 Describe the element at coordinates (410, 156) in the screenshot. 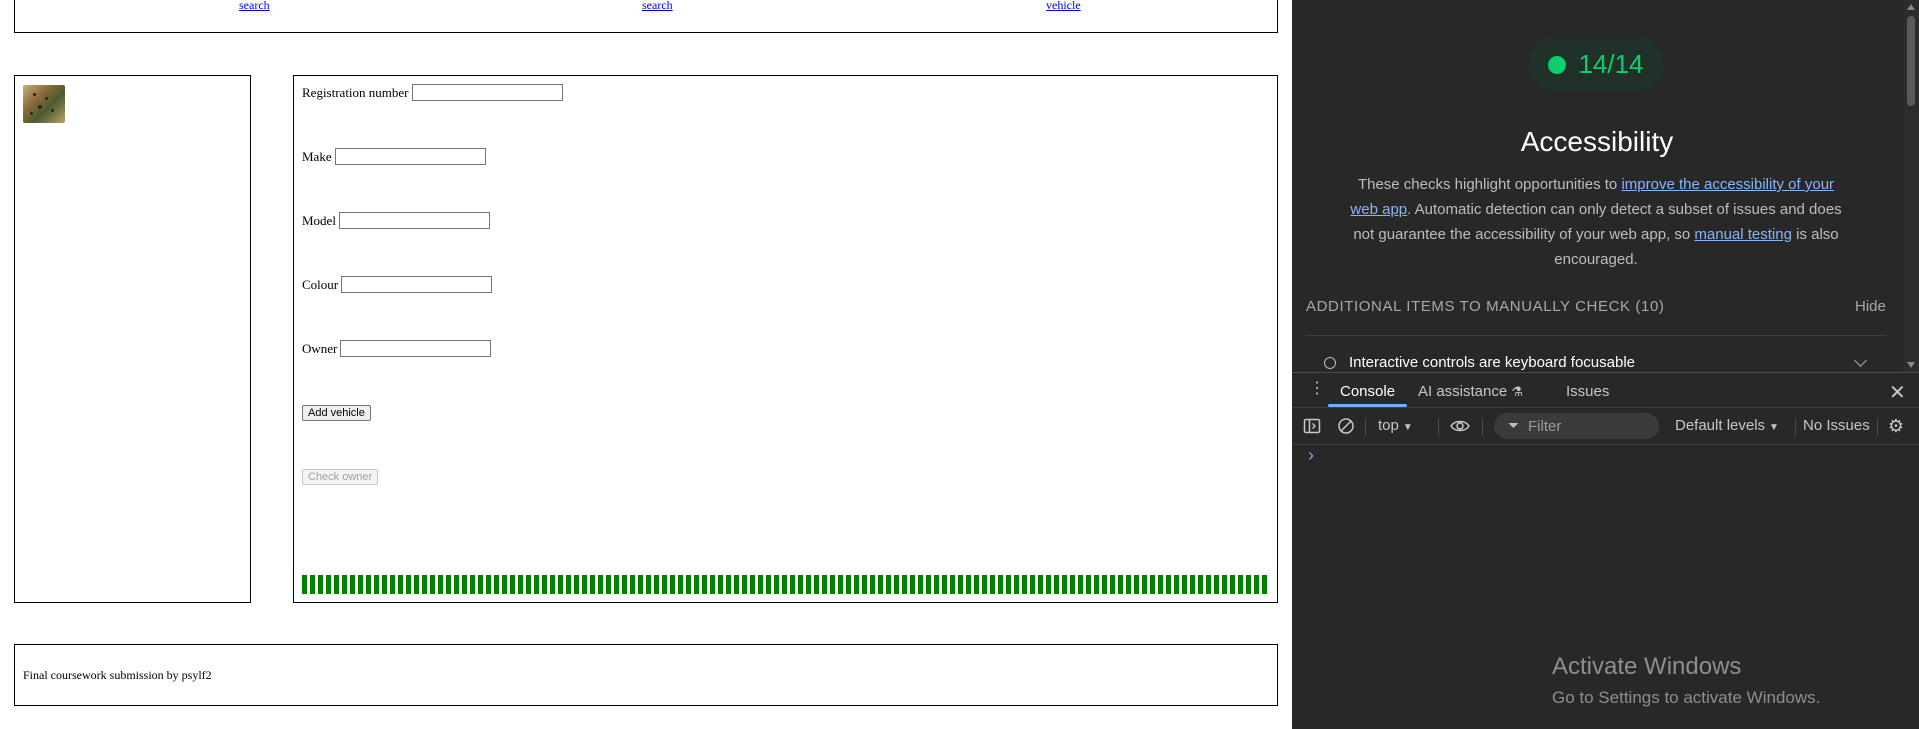

I see `make-input` at that location.